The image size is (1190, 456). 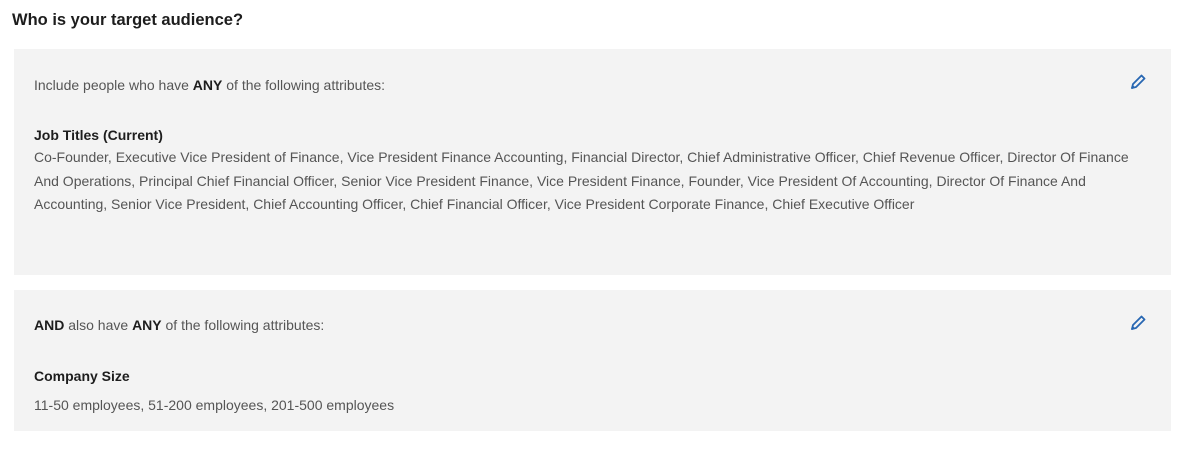 What do you see at coordinates (98, 325) in the screenshot?
I see `intro-prefix: also have` at bounding box center [98, 325].